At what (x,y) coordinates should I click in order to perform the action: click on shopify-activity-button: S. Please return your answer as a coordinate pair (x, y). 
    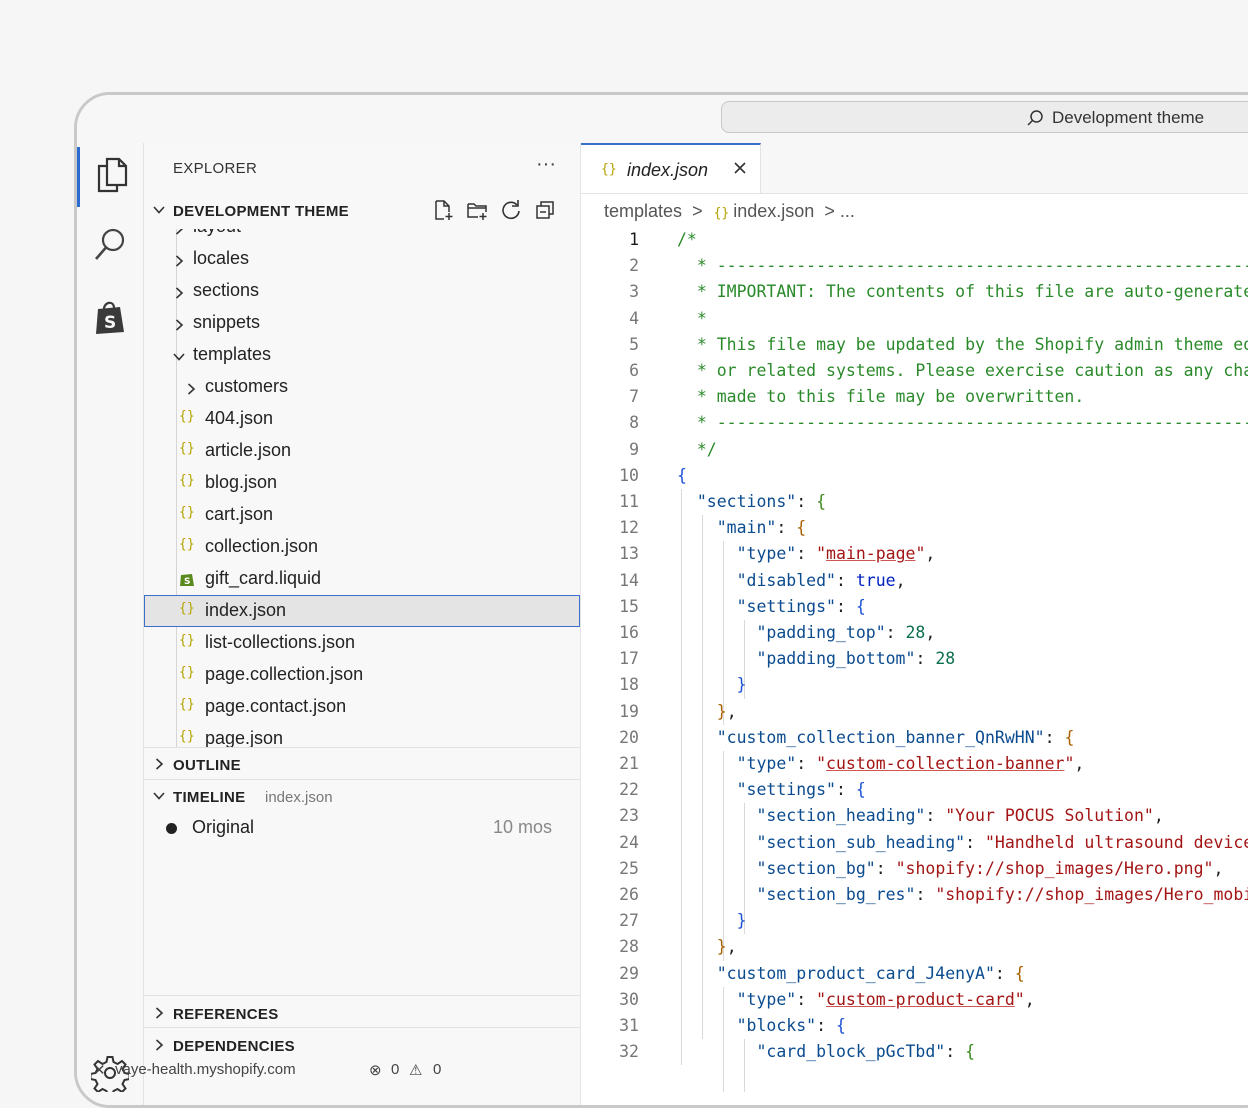
    Looking at the image, I should click on (110, 319).